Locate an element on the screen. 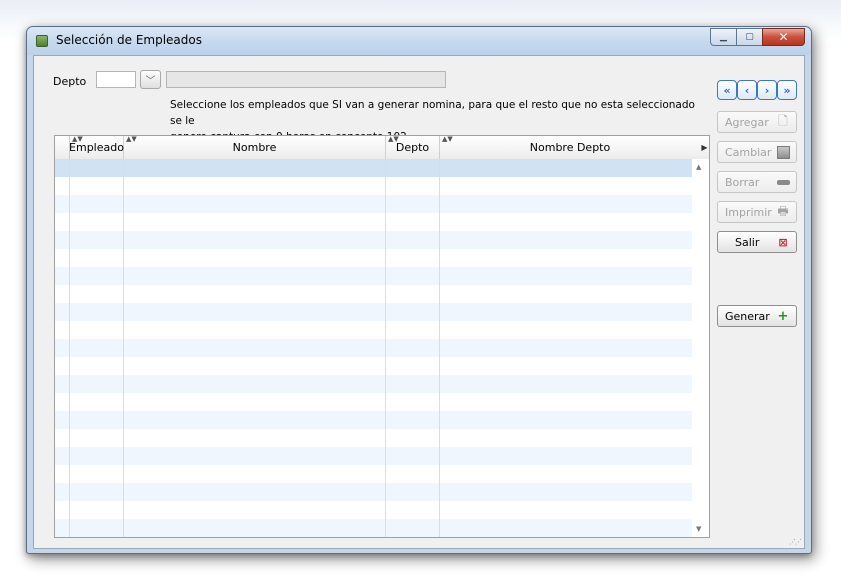 Image resolution: width=841 pixels, height=582 pixels. column-header-label: Depto is located at coordinates (412, 147).